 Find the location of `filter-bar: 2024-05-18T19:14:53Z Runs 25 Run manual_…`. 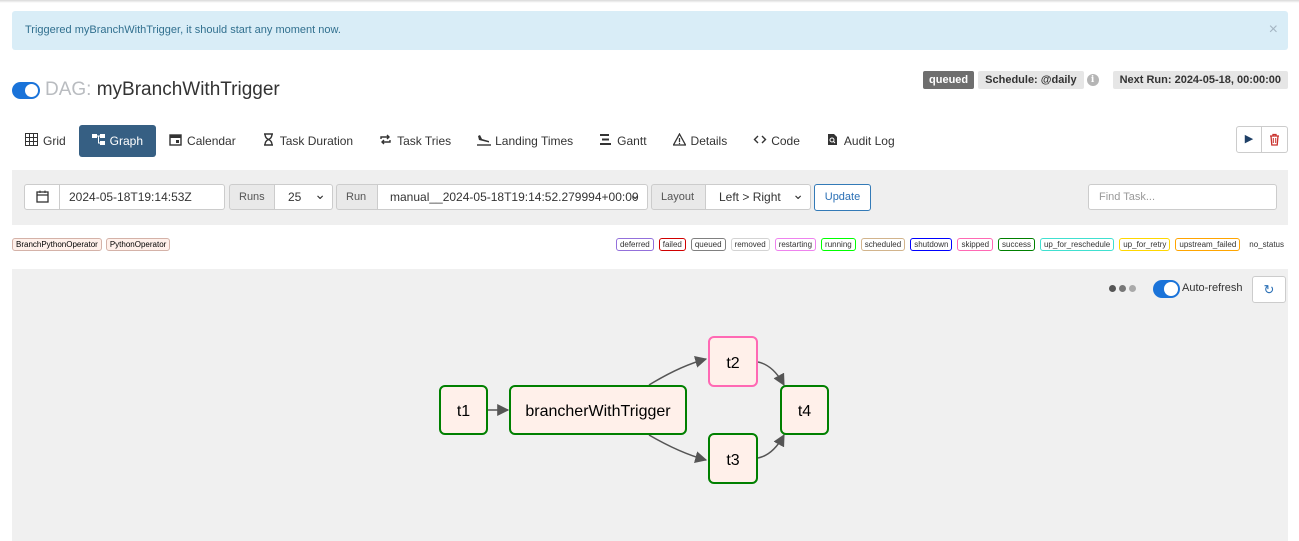

filter-bar: 2024-05-18T19:14:53Z Runs 25 Run manual_… is located at coordinates (650, 197).